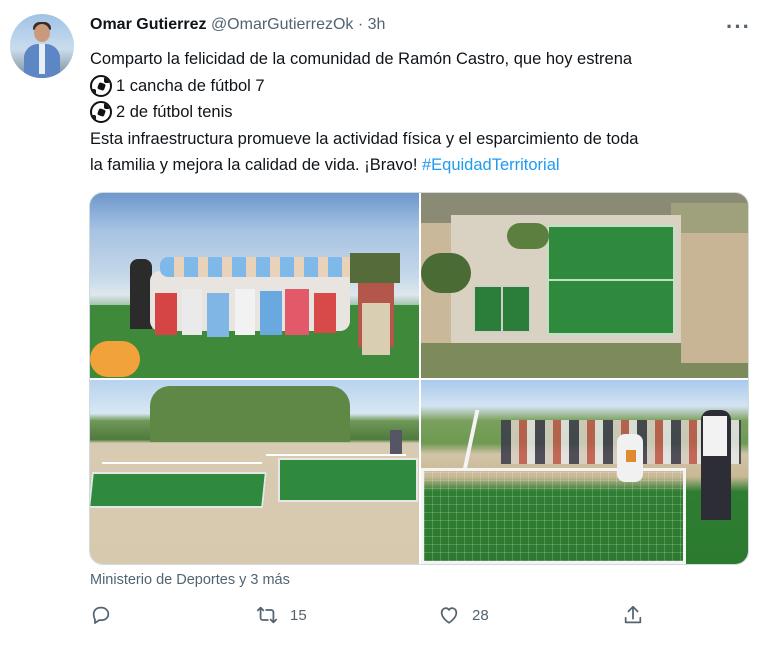  I want to click on hashtag-link: #EquidadTerritorial, so click(491, 165).